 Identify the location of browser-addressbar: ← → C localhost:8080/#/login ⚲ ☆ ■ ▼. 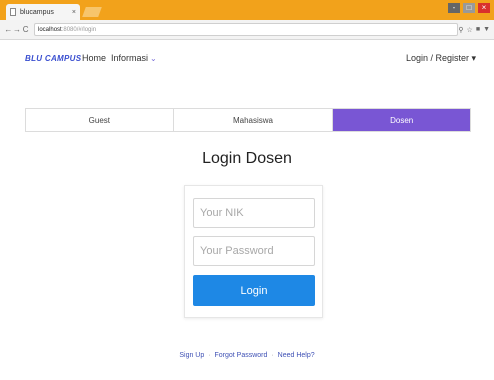
(247, 30).